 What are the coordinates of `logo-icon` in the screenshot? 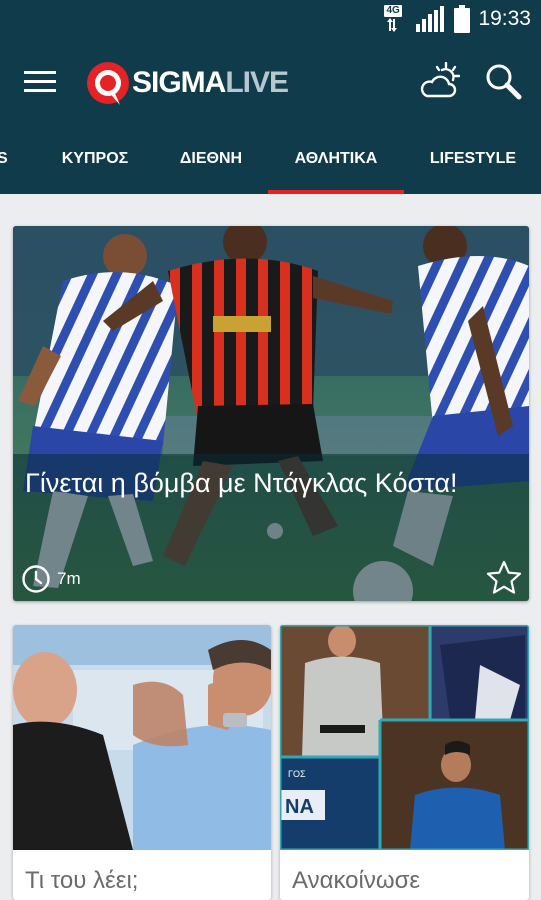 It's located at (108, 83).